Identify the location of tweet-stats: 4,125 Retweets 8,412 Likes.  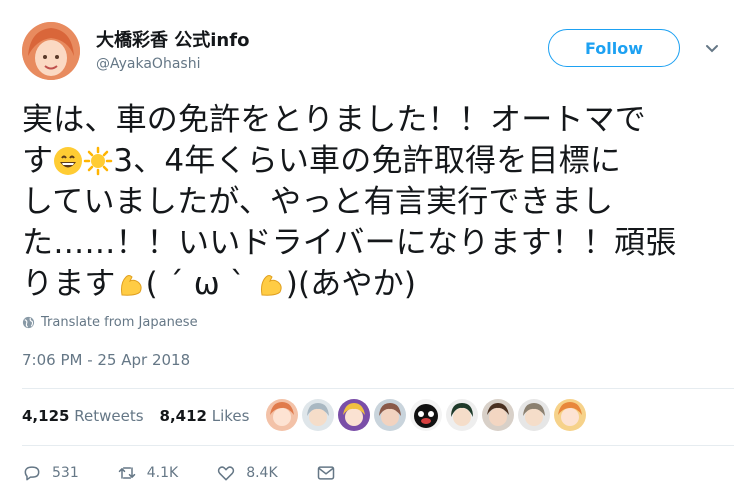
(135, 416).